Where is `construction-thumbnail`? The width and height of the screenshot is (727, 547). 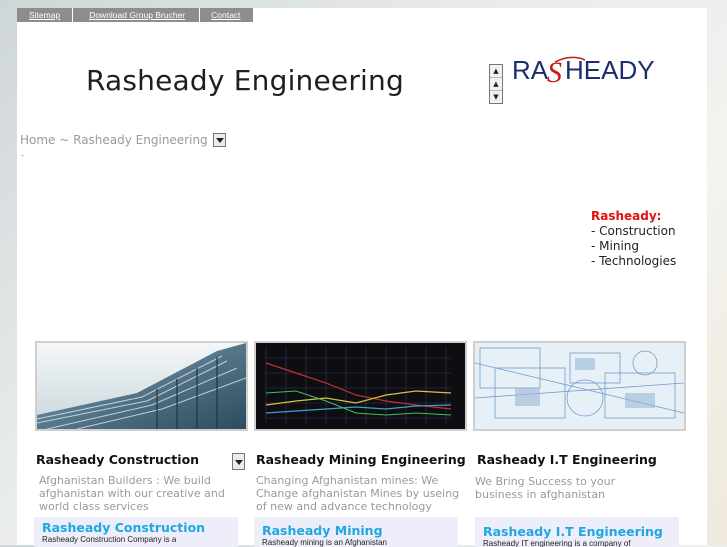 construction-thumbnail is located at coordinates (141, 386).